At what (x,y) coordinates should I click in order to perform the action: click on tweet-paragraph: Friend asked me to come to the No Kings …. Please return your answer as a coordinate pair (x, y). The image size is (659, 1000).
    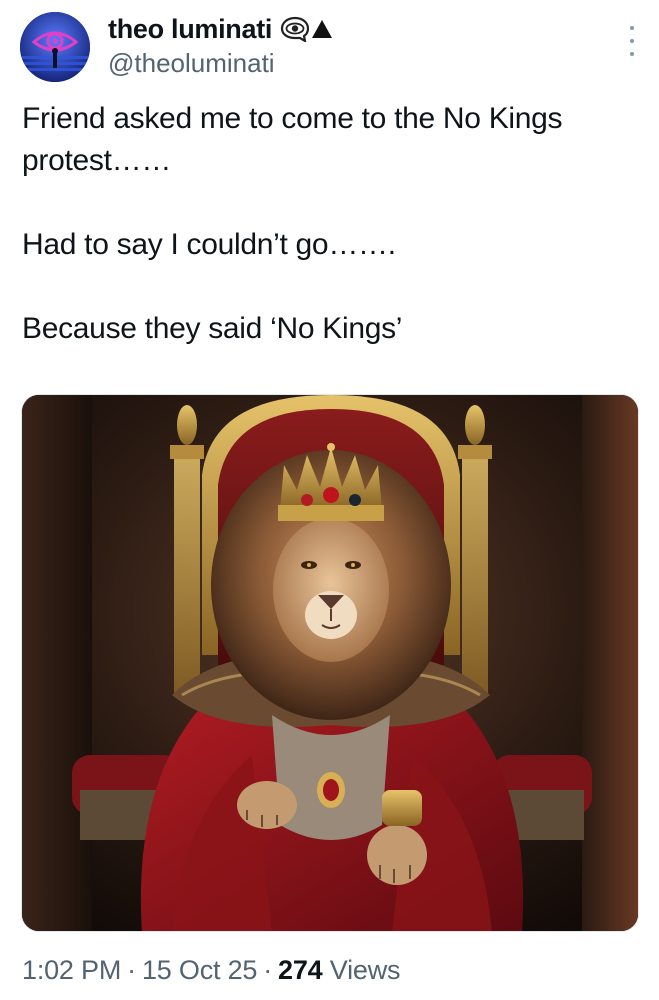
    Looking at the image, I should click on (292, 139).